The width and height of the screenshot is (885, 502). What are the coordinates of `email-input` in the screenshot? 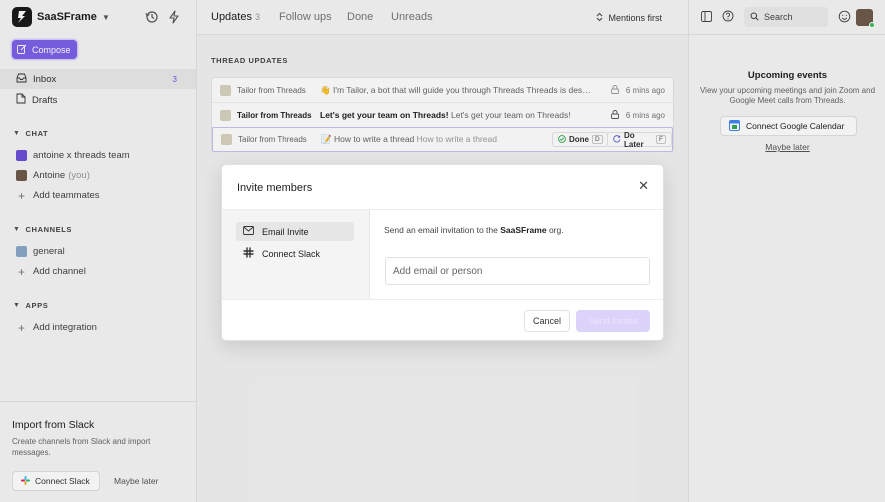 It's located at (517, 271).